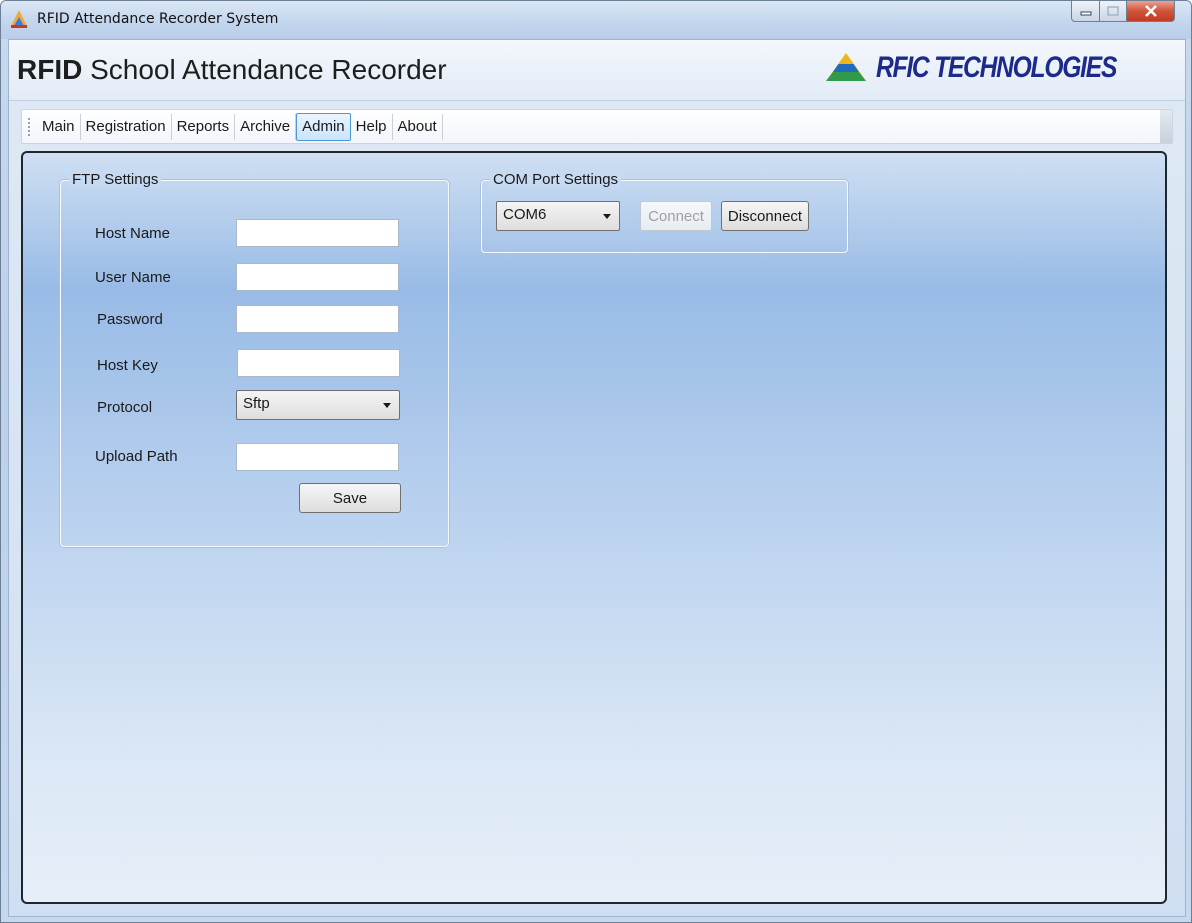 The height and width of the screenshot is (923, 1192). I want to click on triangle-logo-icon, so click(846, 67).